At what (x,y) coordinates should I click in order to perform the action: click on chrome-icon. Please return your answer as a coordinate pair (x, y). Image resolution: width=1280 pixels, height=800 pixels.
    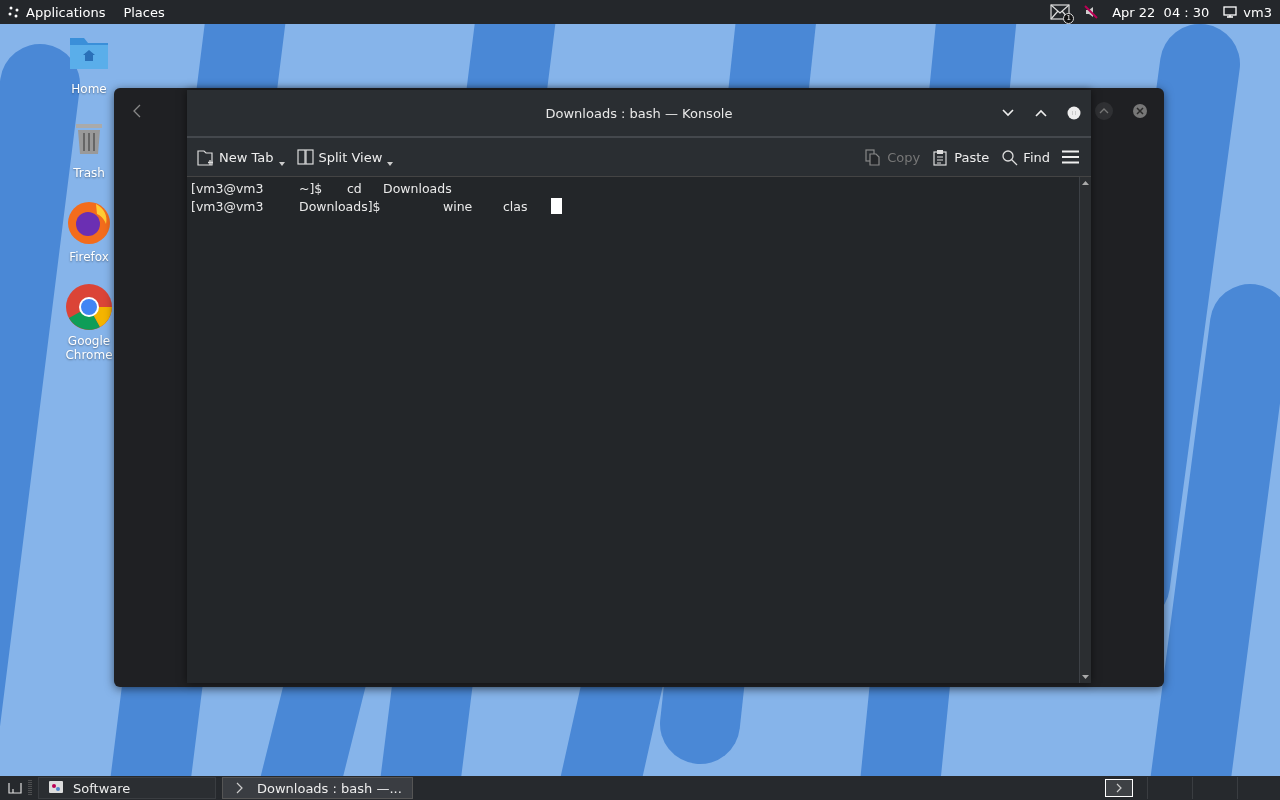
    Looking at the image, I should click on (89, 307).